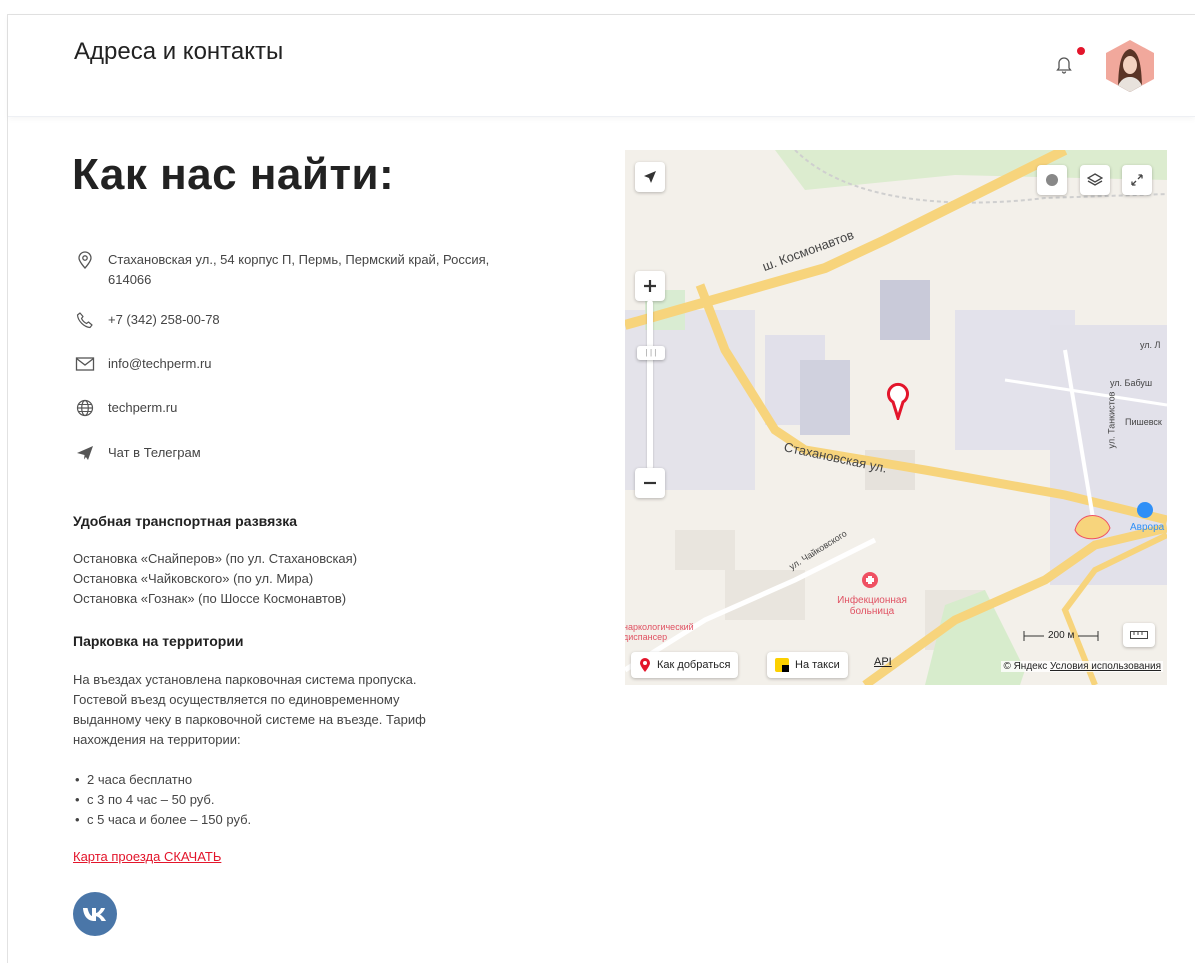 This screenshot has width=1195, height=963. Describe the element at coordinates (1081, 51) in the screenshot. I see `notification-dot` at that location.